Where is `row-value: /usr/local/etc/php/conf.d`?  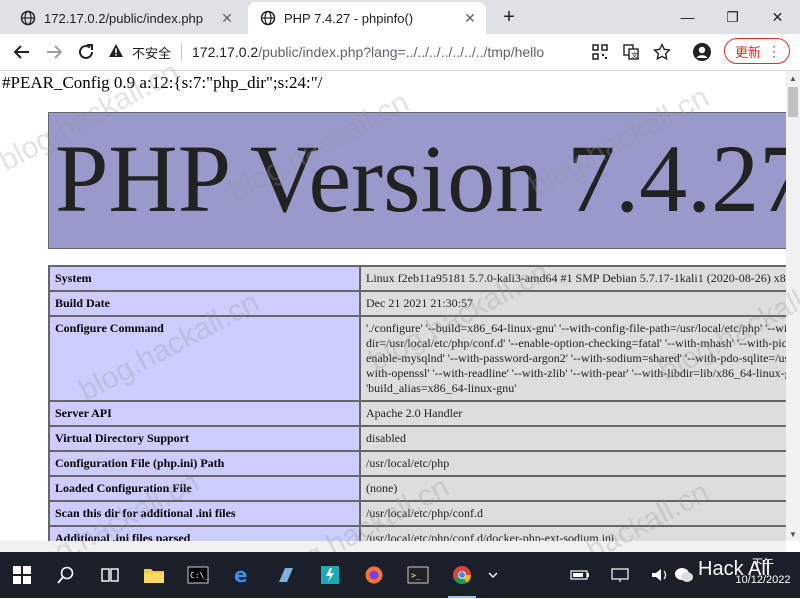
row-value: /usr/local/etc/php/conf.d is located at coordinates (573, 513).